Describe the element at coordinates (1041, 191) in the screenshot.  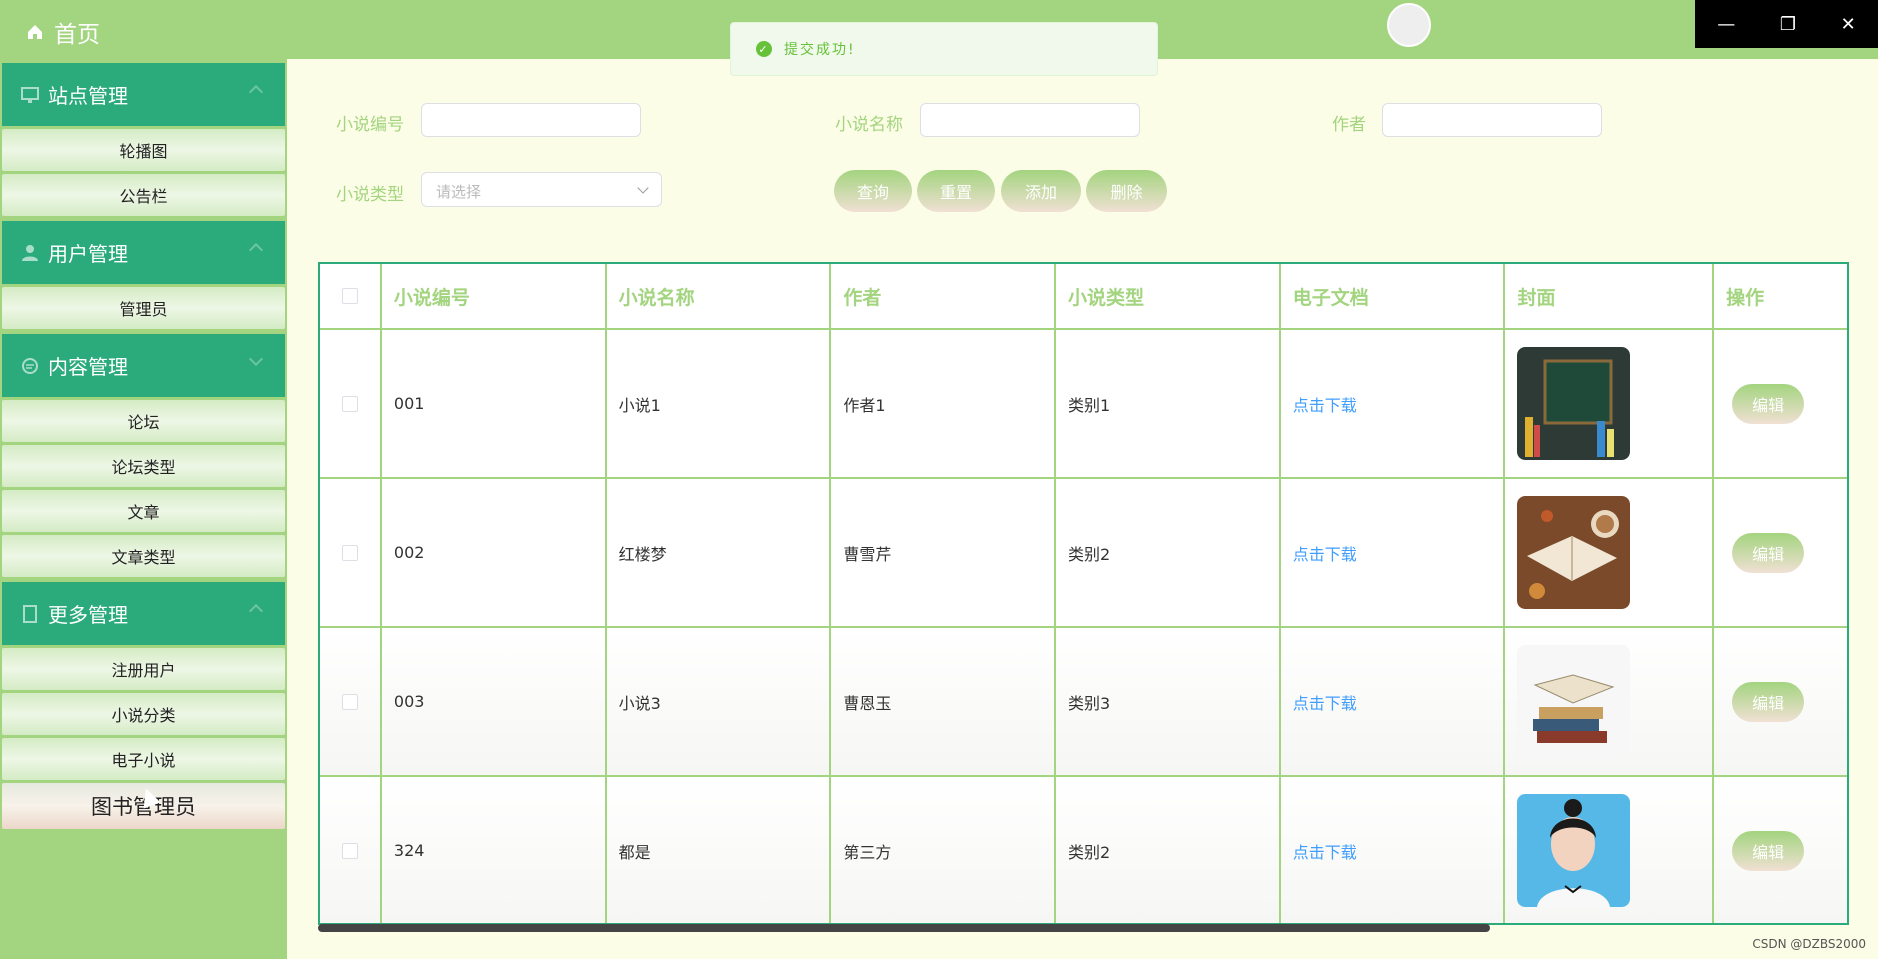
I see `add-button: 添加` at that location.